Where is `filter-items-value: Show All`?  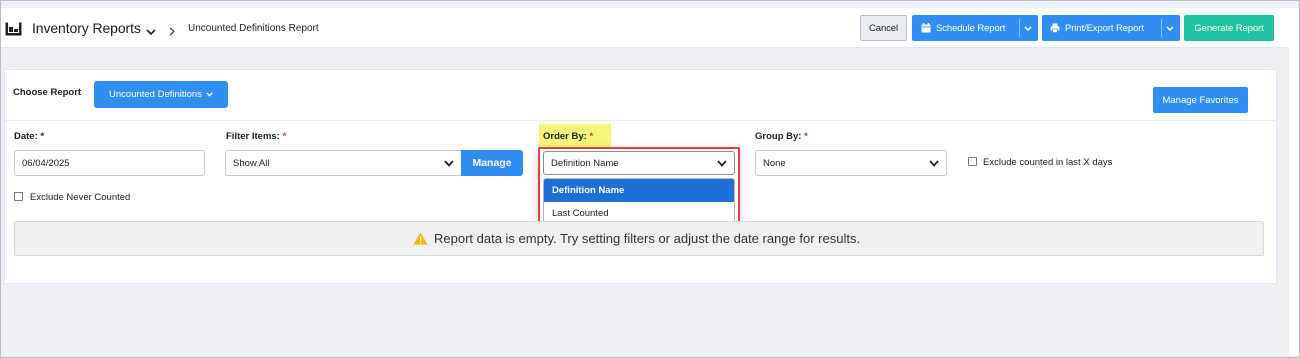 filter-items-value: Show All is located at coordinates (251, 163).